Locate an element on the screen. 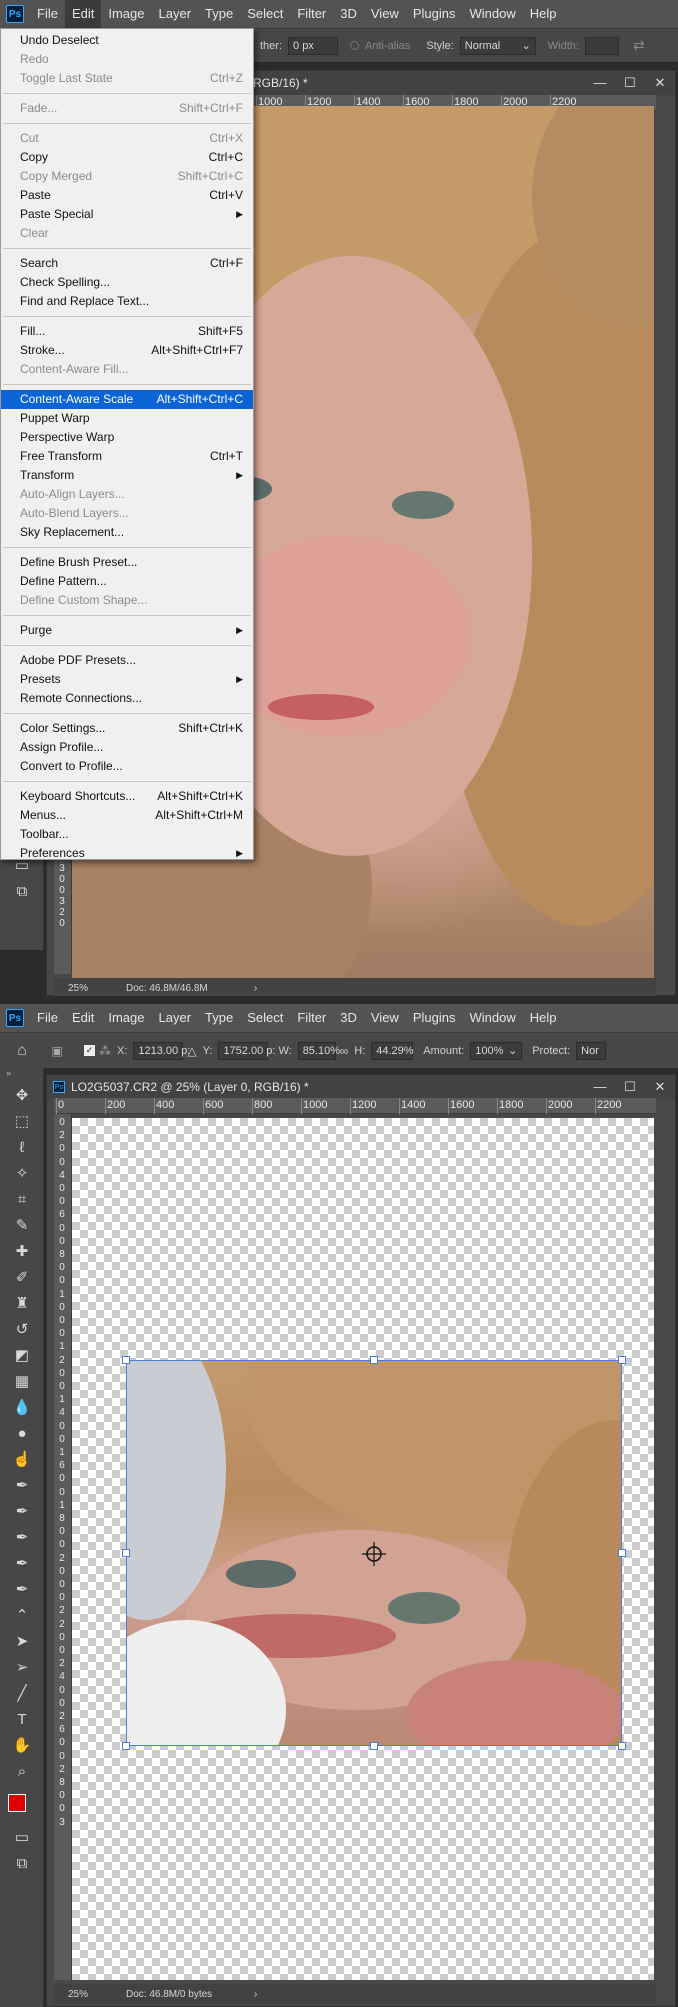 The width and height of the screenshot is (678, 2007). eraser-tool-icon: ◩ is located at coordinates (22, 1355).